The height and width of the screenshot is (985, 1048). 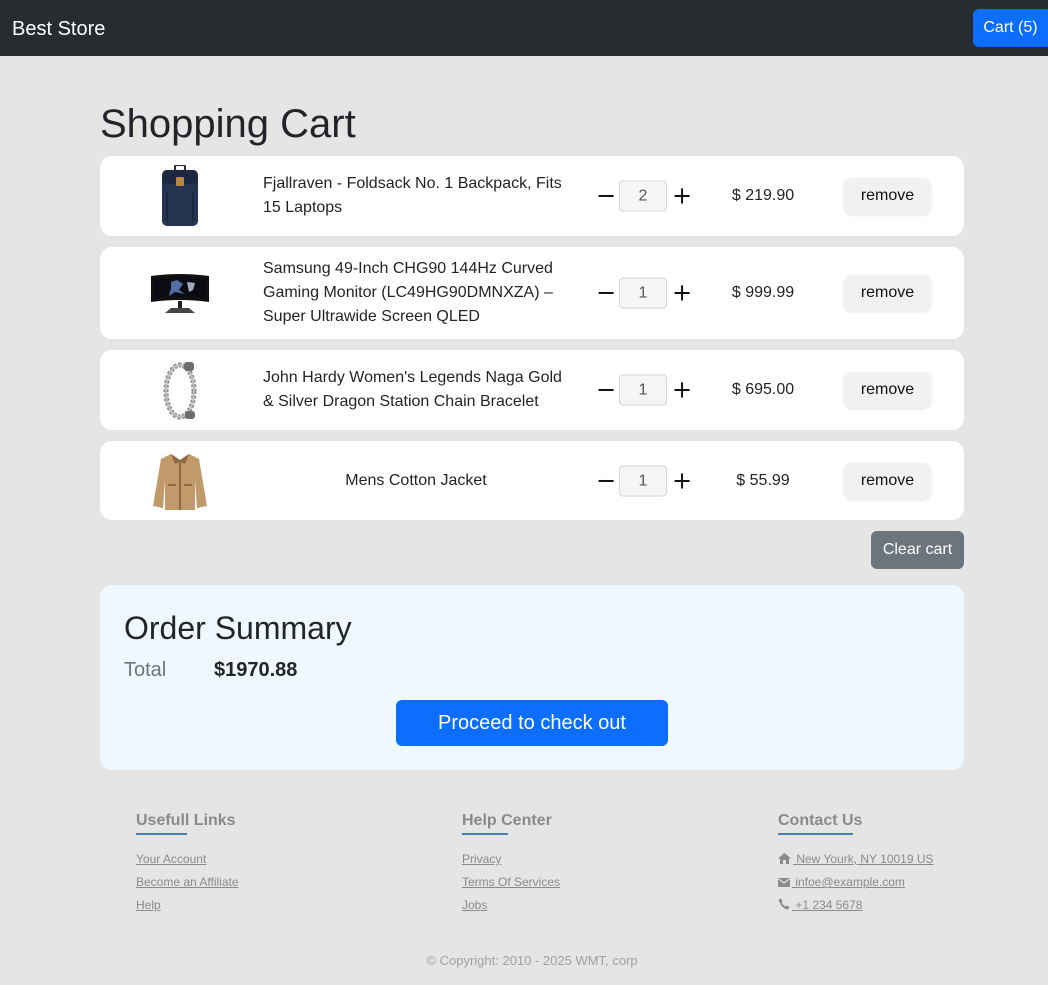 I want to click on footer-heading-text: Contact Us, so click(x=820, y=820).